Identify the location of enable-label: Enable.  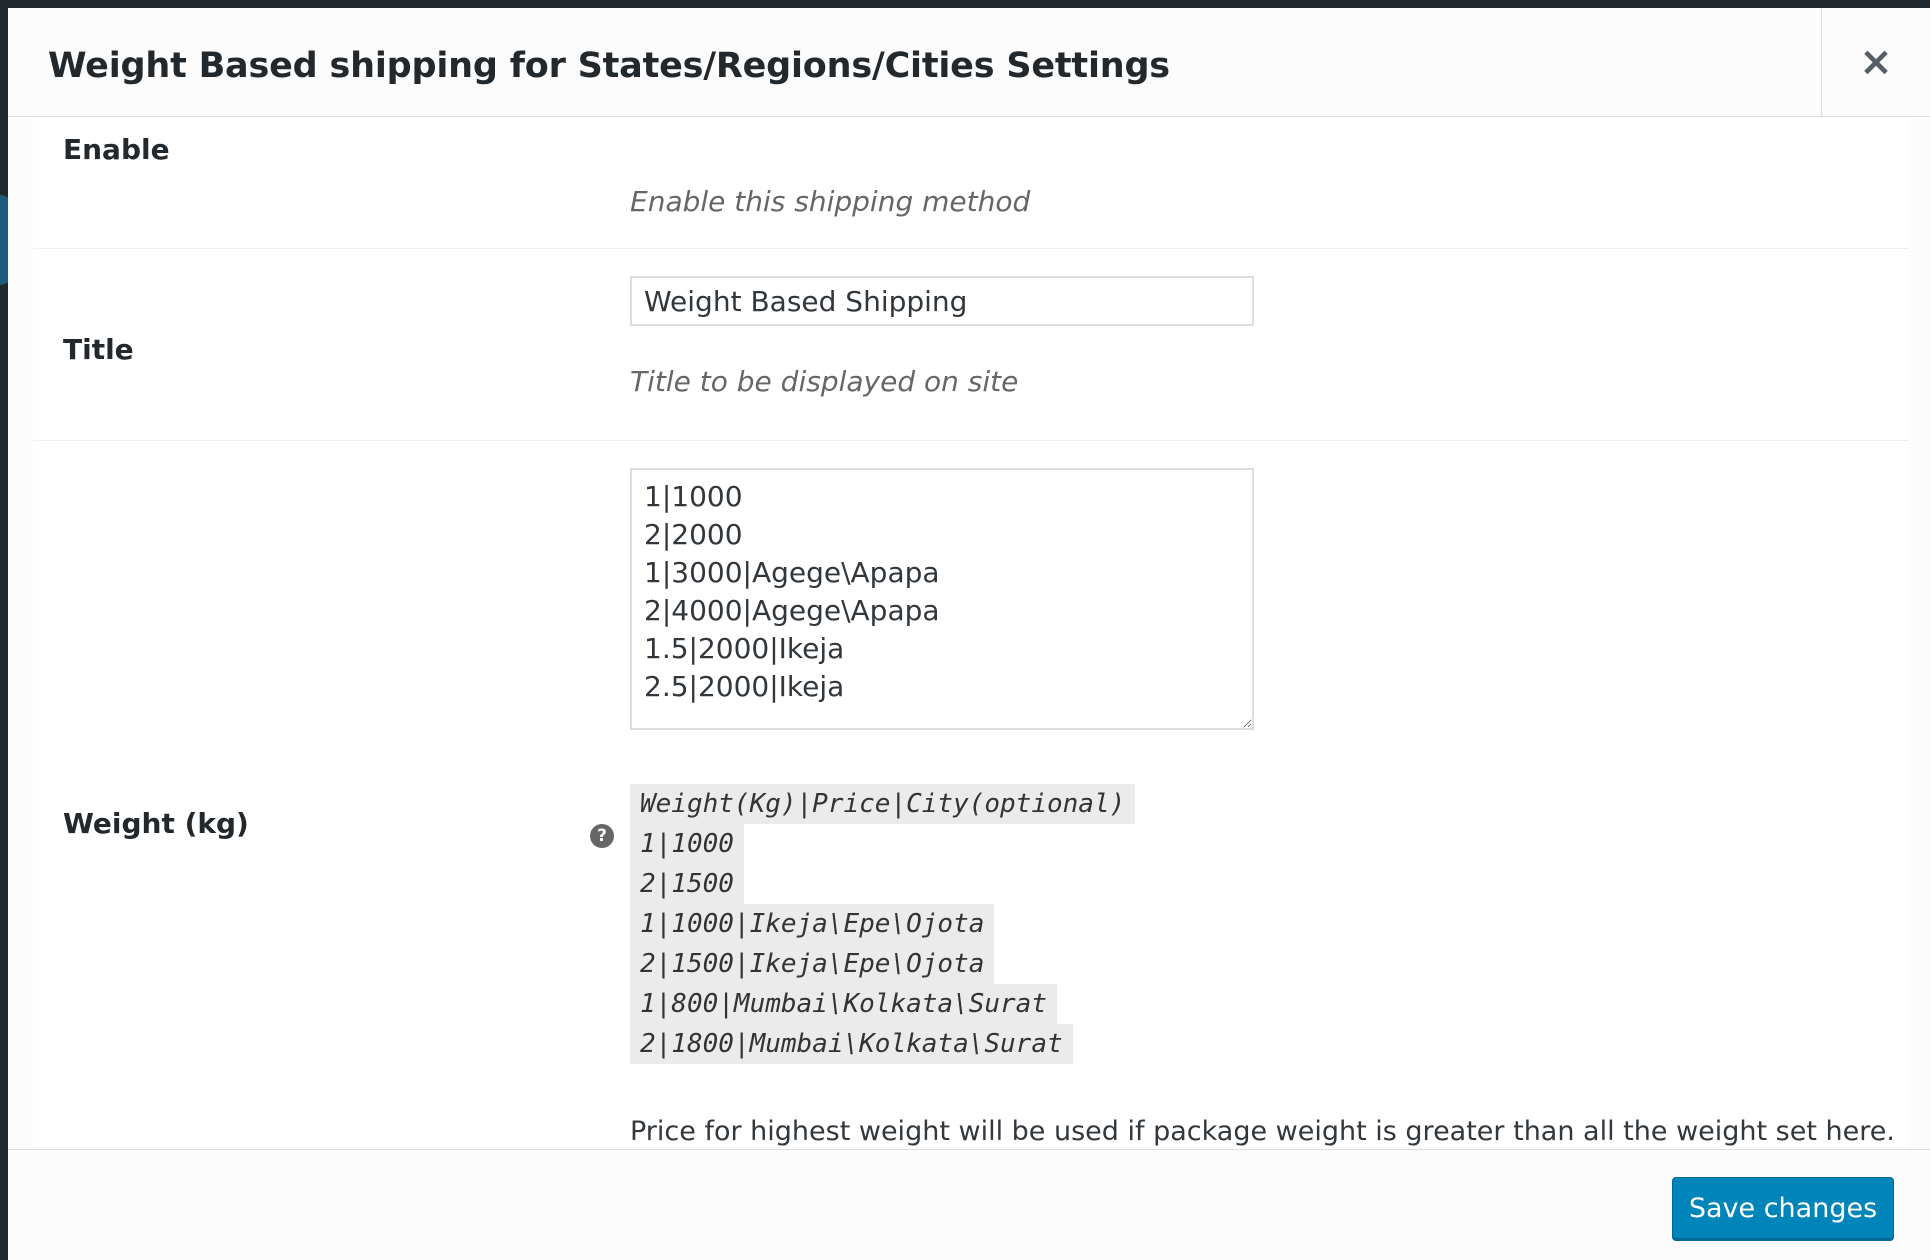
(116, 149).